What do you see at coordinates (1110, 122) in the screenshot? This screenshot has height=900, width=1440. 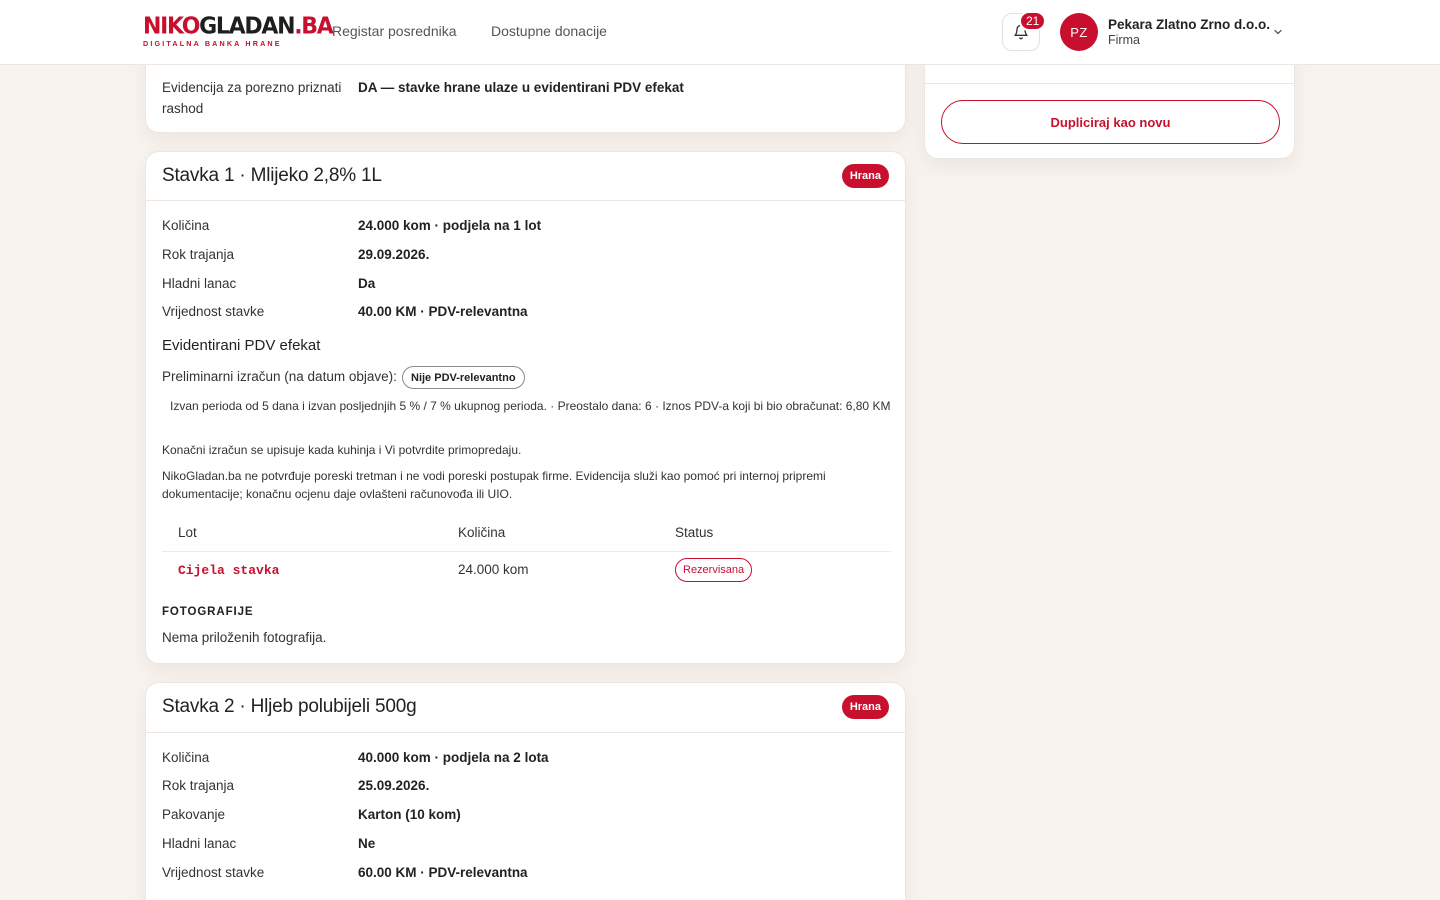 I see `duplicate-as-new-button: Dupliciraj kao novu` at bounding box center [1110, 122].